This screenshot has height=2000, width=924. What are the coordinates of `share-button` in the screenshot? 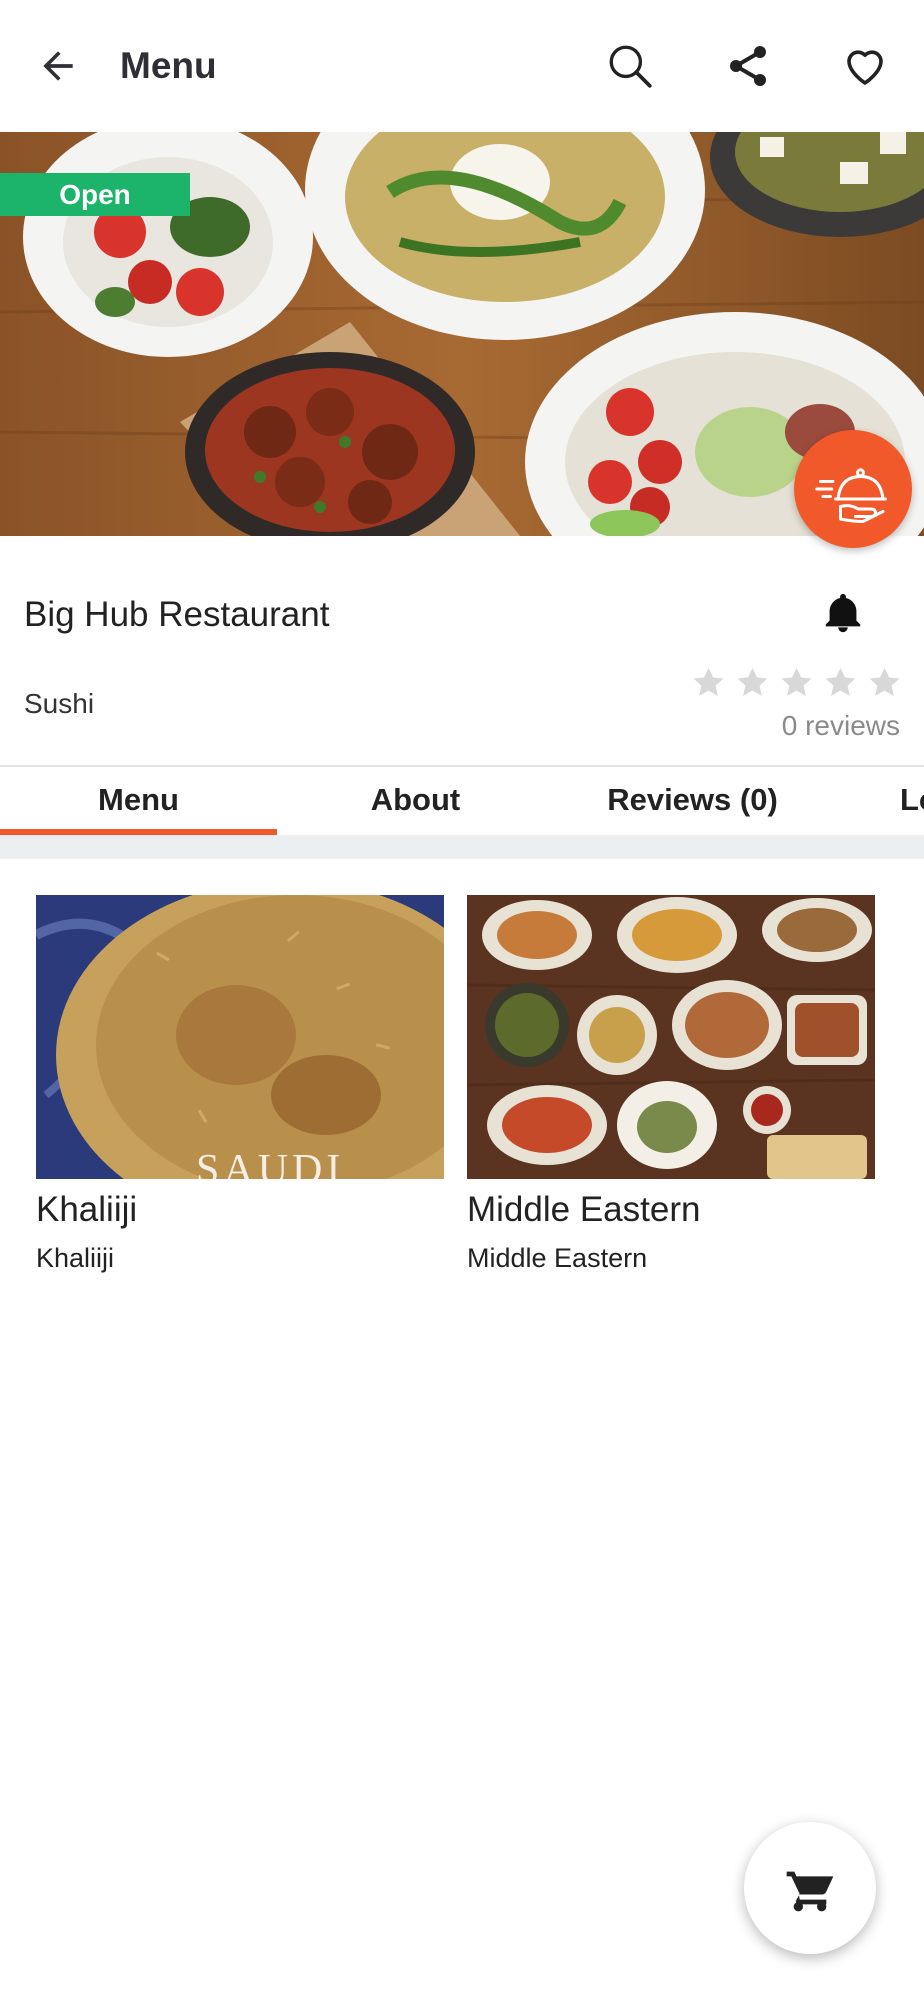 It's located at (748, 66).